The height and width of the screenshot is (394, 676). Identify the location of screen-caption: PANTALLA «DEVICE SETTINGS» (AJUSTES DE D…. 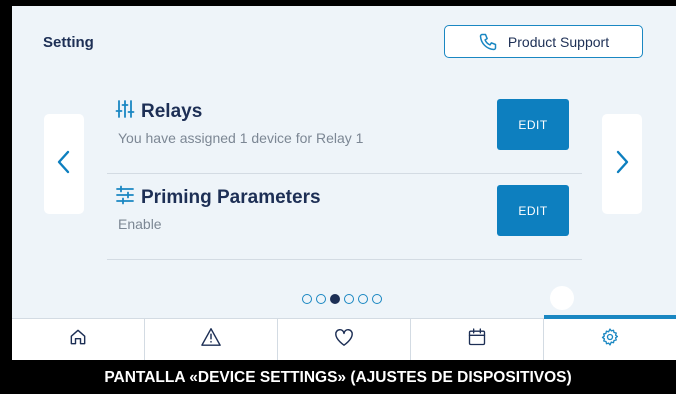
(338, 377).